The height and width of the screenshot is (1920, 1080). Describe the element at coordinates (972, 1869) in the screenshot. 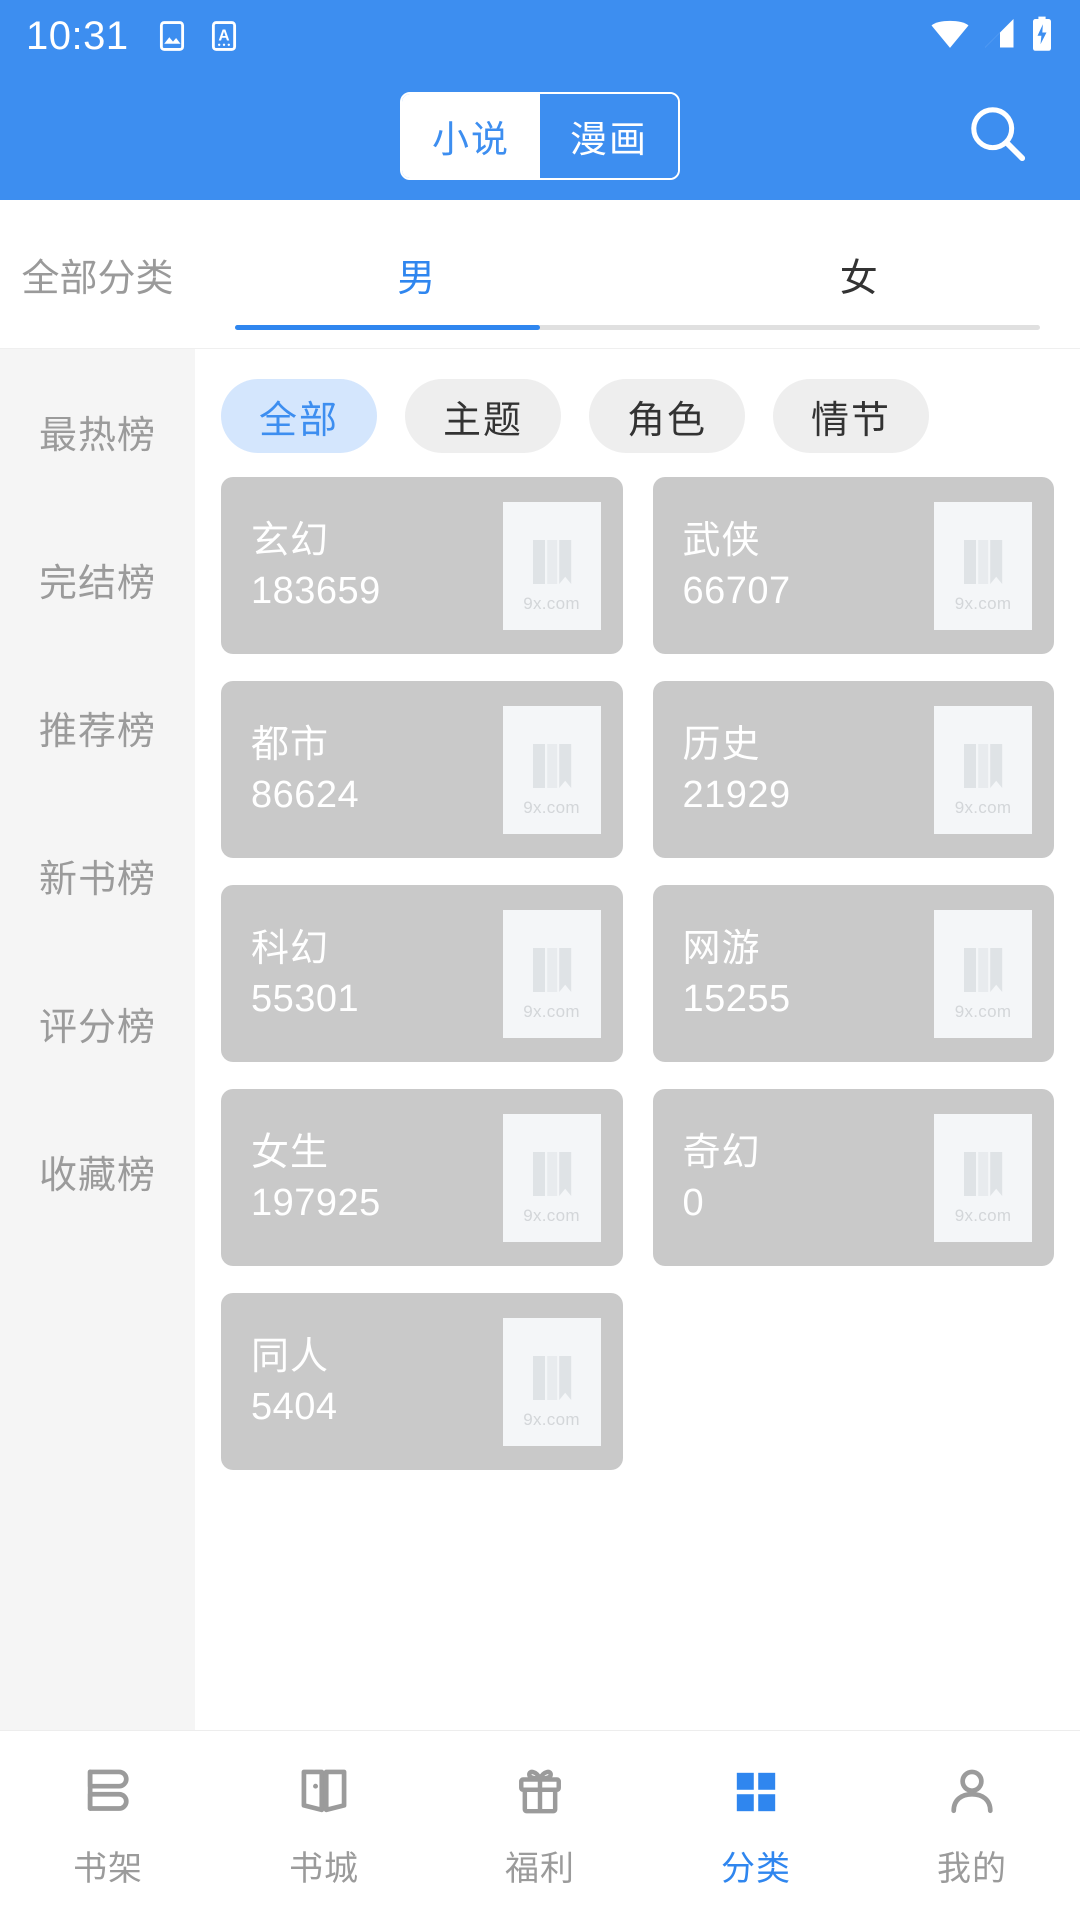

I see `nav-label-mine: 我的` at that location.